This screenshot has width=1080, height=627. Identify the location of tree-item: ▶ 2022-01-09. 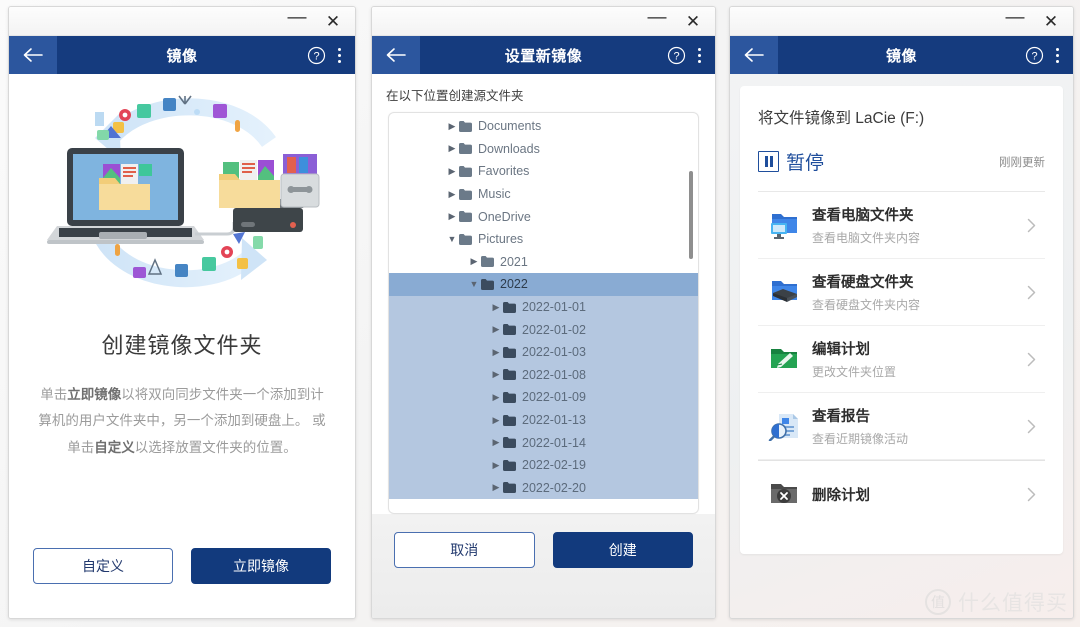
(543, 397).